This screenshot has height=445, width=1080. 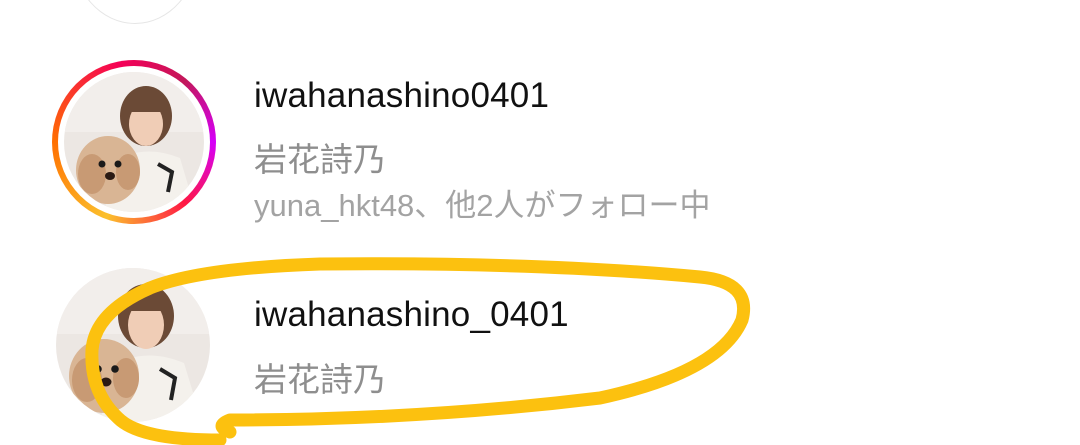 I want to click on username: iwahanashino_0401, so click(x=411, y=315).